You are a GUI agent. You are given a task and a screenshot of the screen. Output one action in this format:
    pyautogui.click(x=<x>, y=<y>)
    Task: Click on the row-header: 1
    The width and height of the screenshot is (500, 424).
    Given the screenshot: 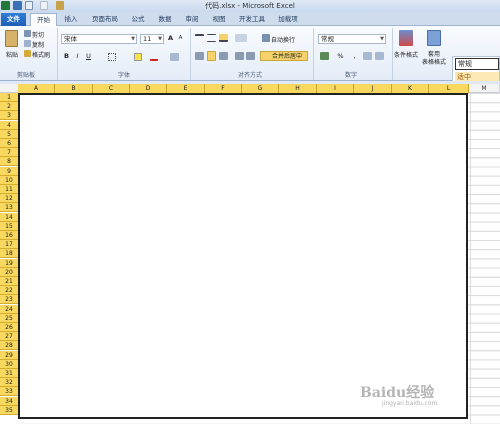 What is the action you would take?
    pyautogui.click(x=9, y=97)
    